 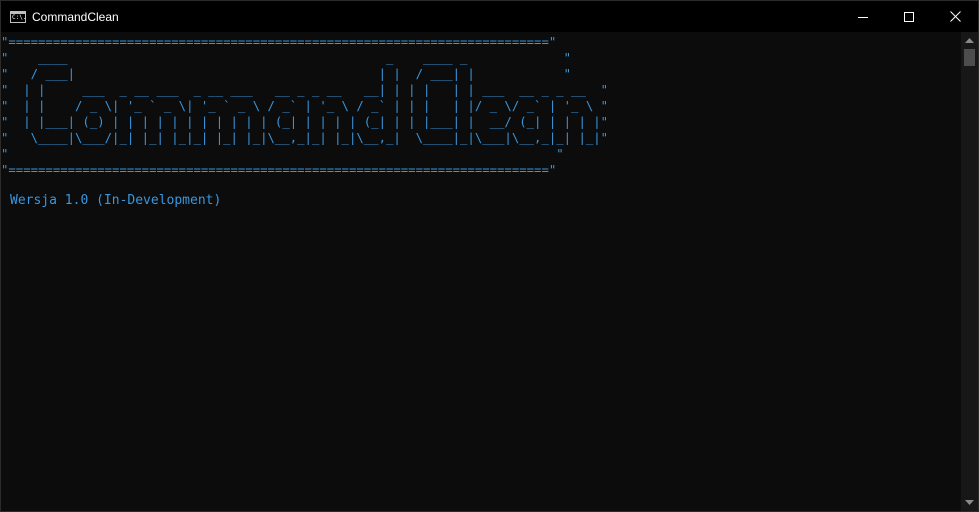 I want to click on maximize-button, so click(x=909, y=16).